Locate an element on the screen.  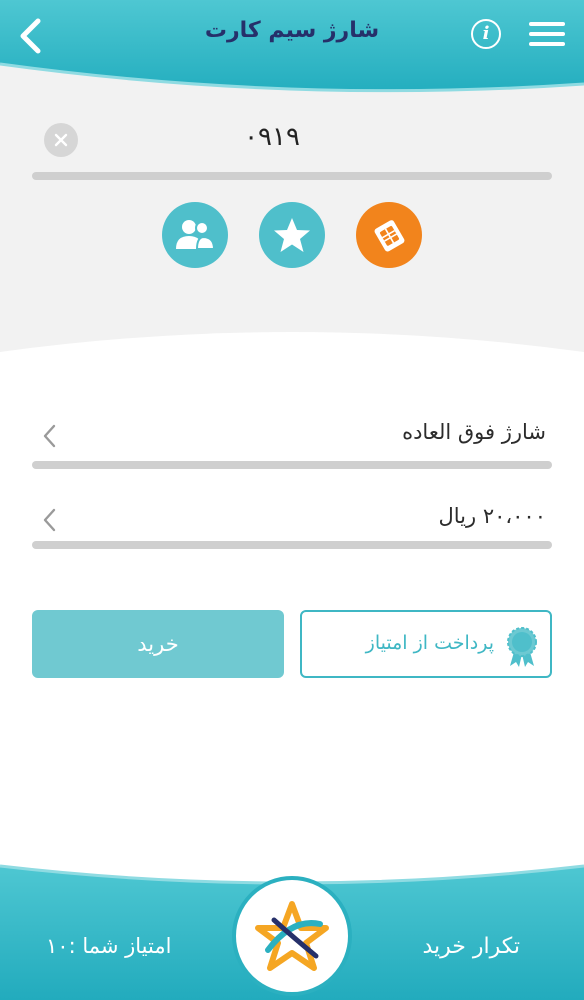
pay-with-points-button: پرداخت از امتیاز is located at coordinates (426, 644).